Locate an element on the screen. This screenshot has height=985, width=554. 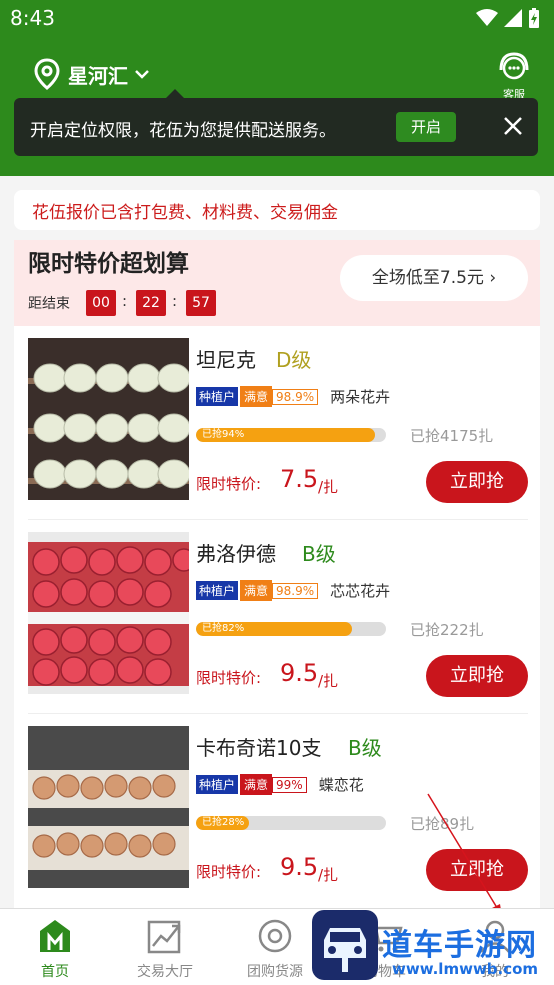
product-badges: 种植户 满意 98.9% 芯芯花卉 is located at coordinates (293, 590).